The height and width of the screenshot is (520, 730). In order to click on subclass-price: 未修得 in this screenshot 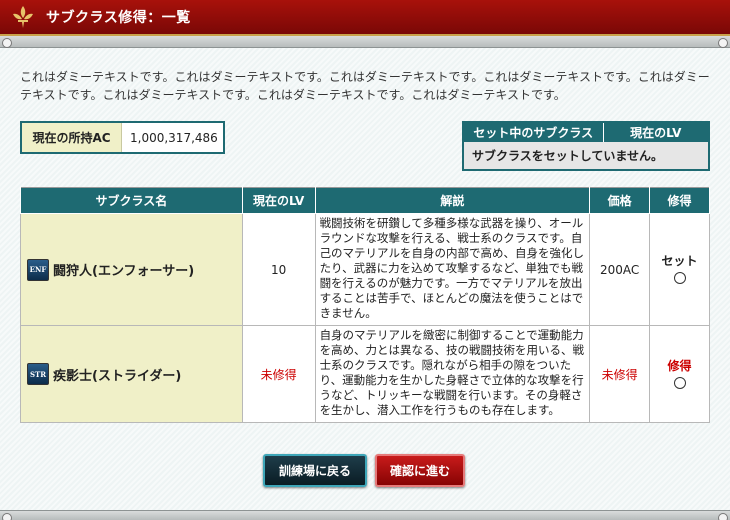, I will do `click(620, 374)`.